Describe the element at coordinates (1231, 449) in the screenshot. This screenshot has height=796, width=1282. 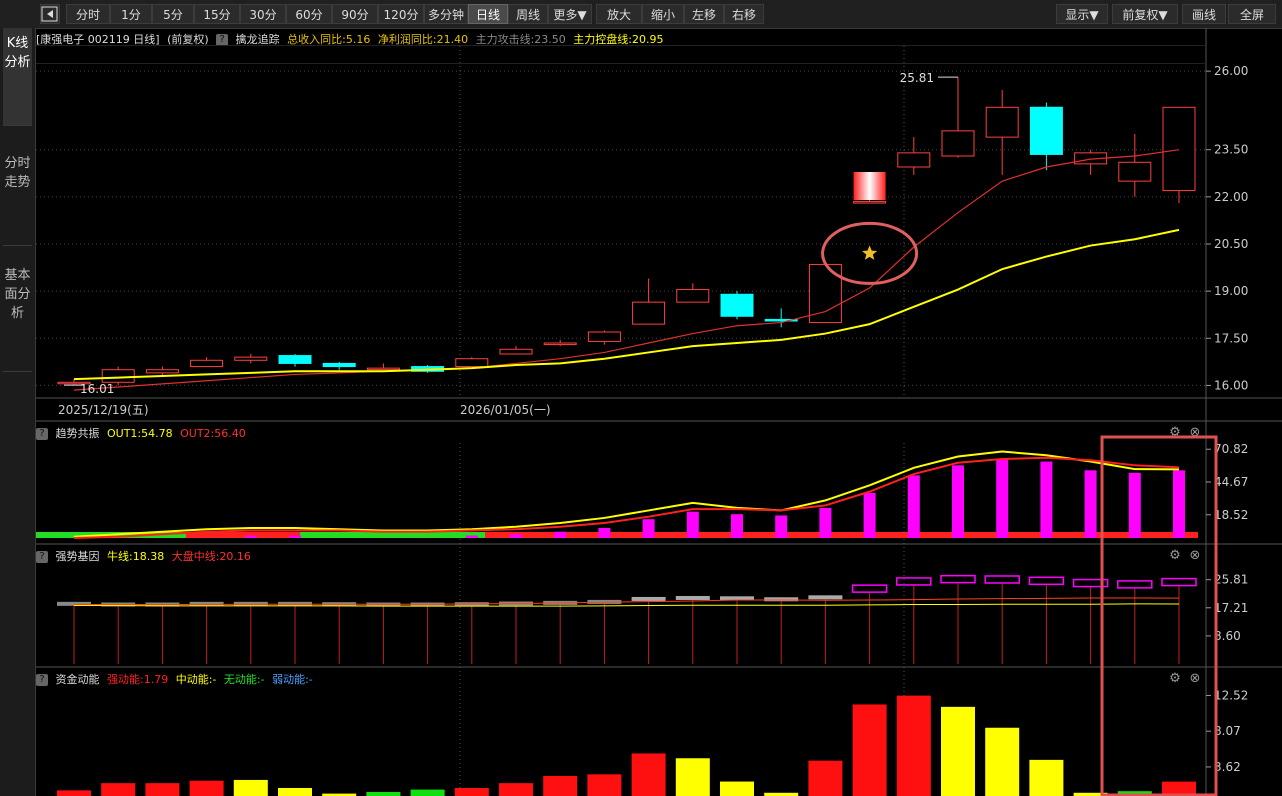
I see `y-tick-label: 70.82` at that location.